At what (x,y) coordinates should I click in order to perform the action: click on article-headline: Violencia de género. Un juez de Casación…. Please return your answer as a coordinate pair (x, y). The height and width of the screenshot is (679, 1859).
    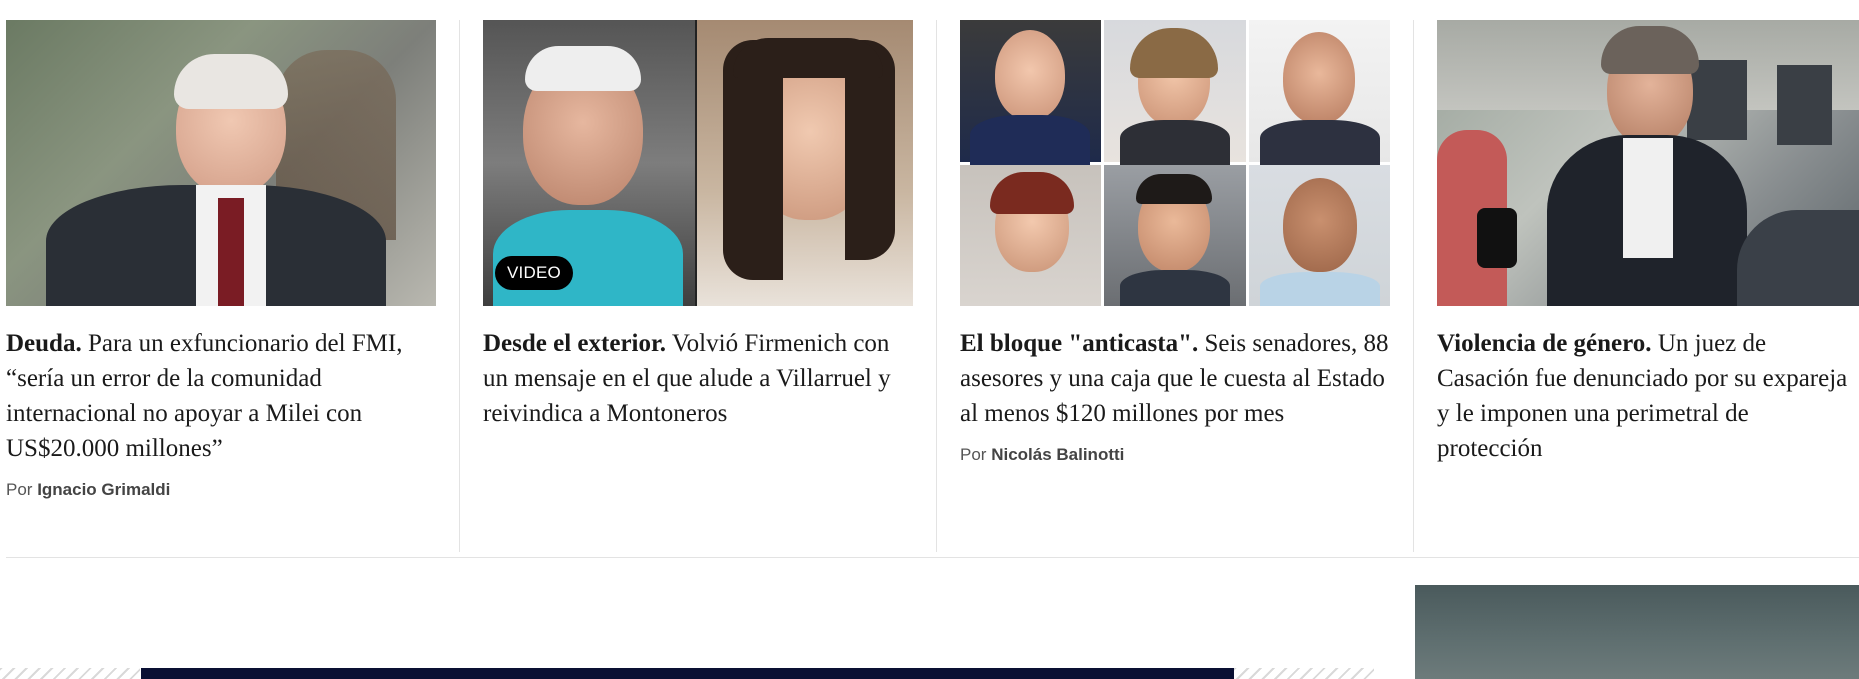
    Looking at the image, I should click on (1648, 396).